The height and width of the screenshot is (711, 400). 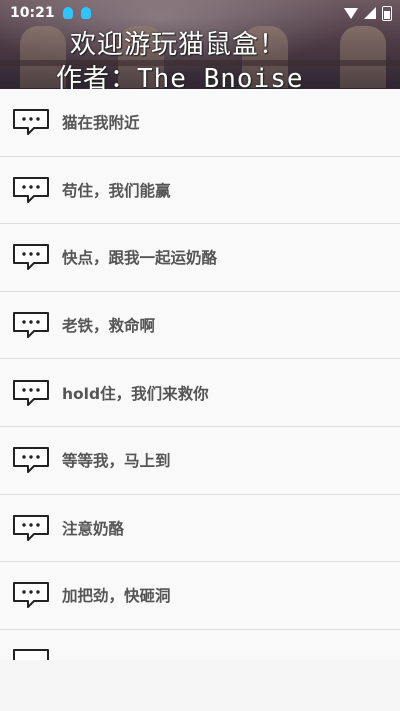 What do you see at coordinates (93, 528) in the screenshot?
I see `list-item-label: 注意奶酪` at bounding box center [93, 528].